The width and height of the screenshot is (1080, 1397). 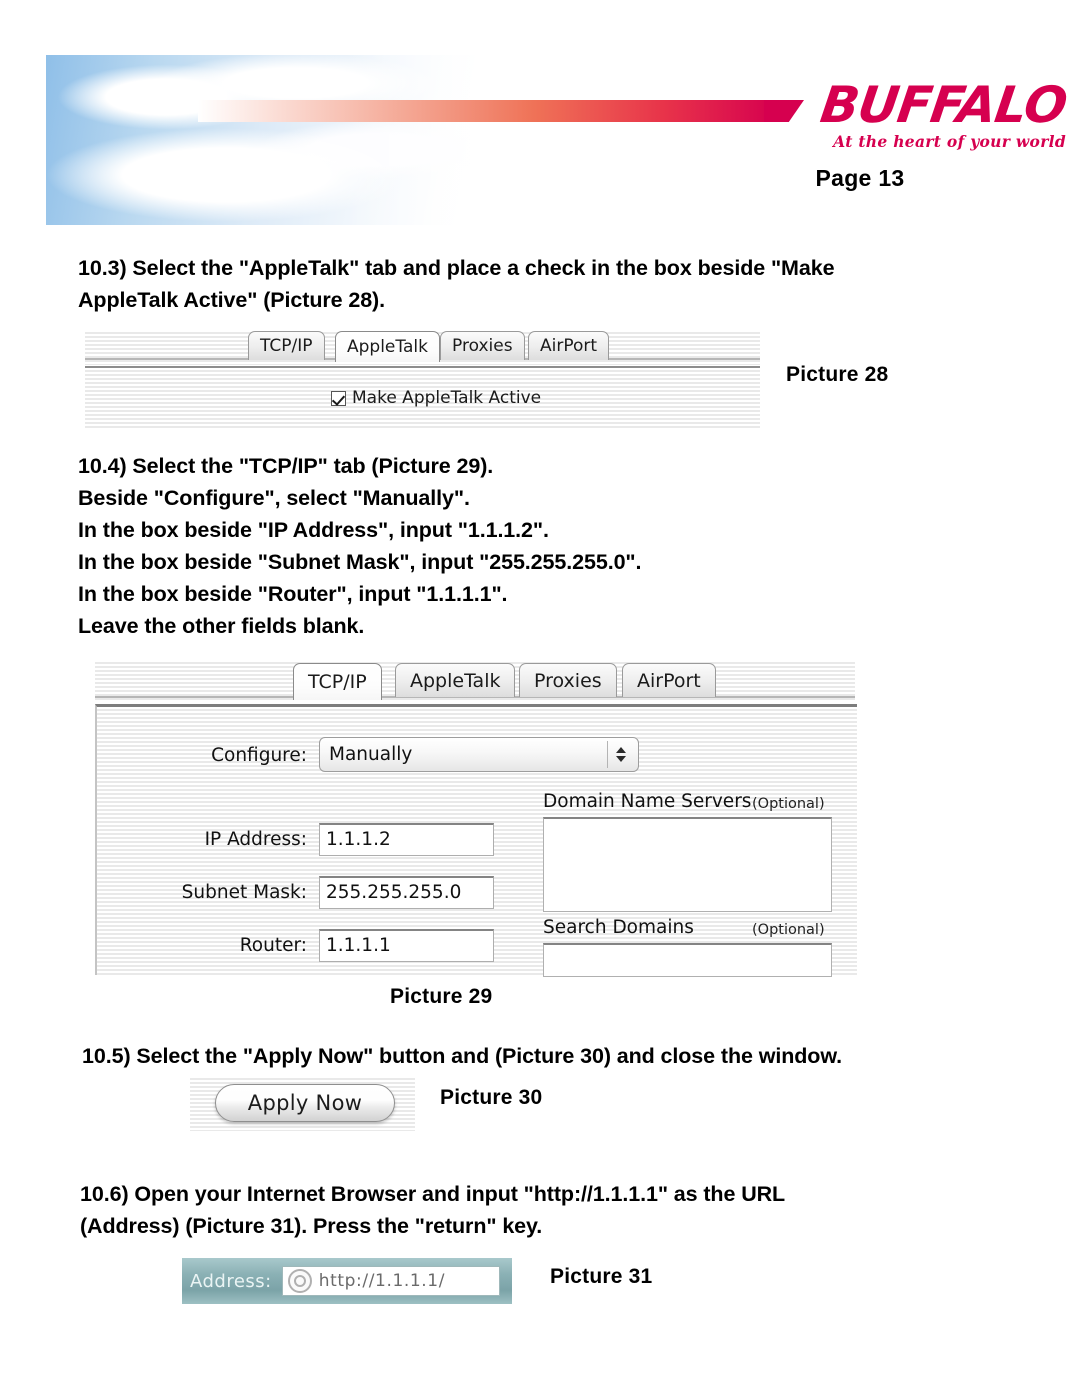 I want to click on configure-dropdown: Manually, so click(x=479, y=754).